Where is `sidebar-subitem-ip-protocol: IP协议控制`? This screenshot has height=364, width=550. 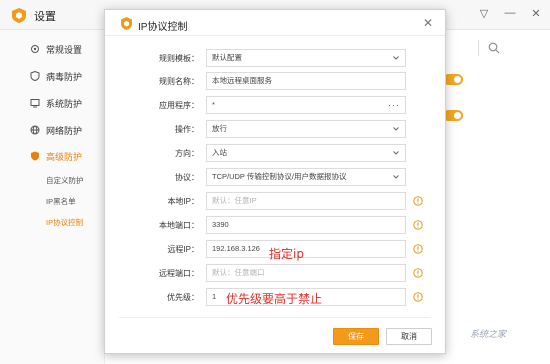 sidebar-subitem-ip-protocol: IP协议控制 is located at coordinates (64, 222).